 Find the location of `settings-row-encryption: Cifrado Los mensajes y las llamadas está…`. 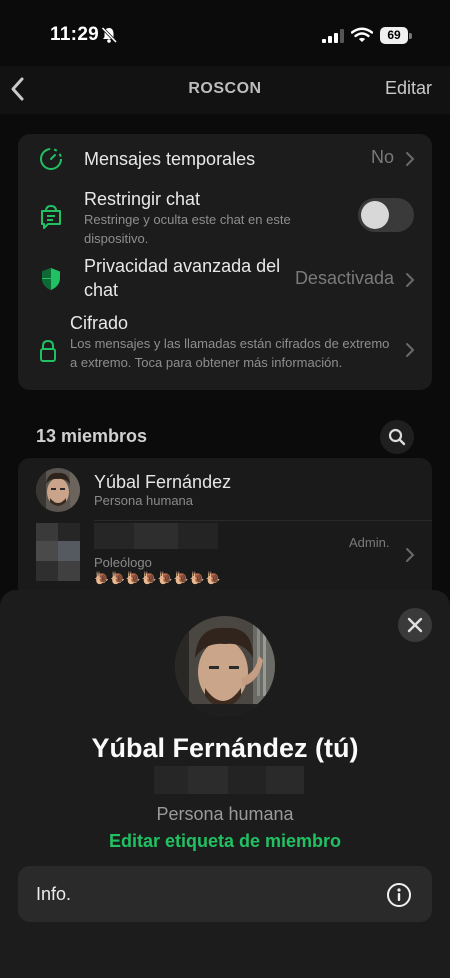

settings-row-encryption: Cifrado Los mensajes y las llamadas está… is located at coordinates (225, 350).